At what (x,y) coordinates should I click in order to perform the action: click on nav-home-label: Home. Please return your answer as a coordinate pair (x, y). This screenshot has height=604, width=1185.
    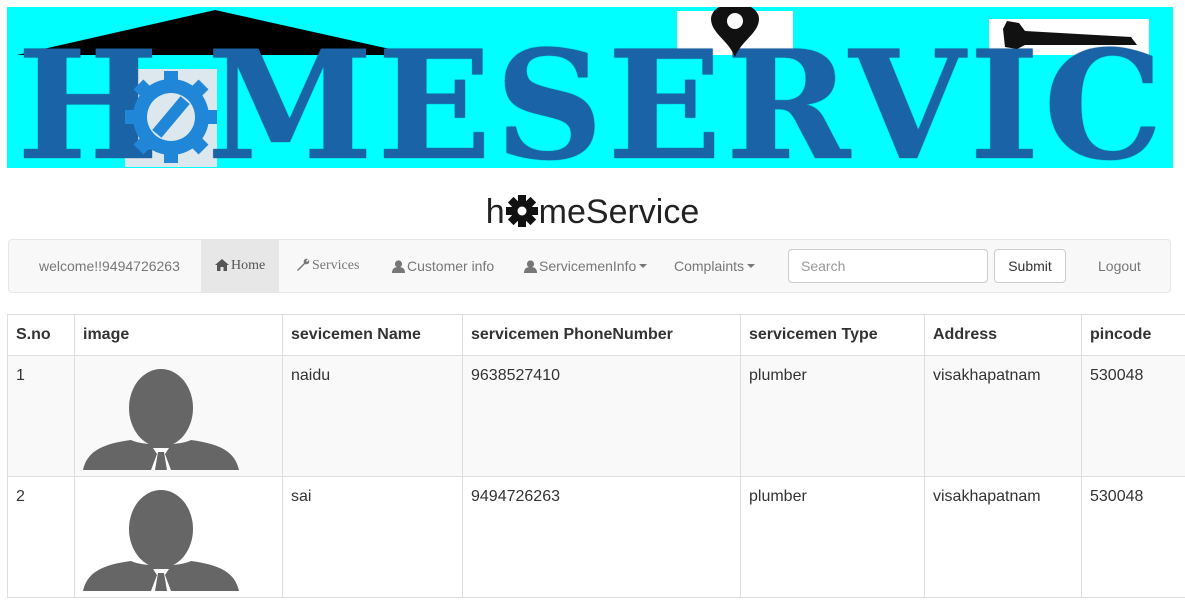
    Looking at the image, I should click on (248, 265).